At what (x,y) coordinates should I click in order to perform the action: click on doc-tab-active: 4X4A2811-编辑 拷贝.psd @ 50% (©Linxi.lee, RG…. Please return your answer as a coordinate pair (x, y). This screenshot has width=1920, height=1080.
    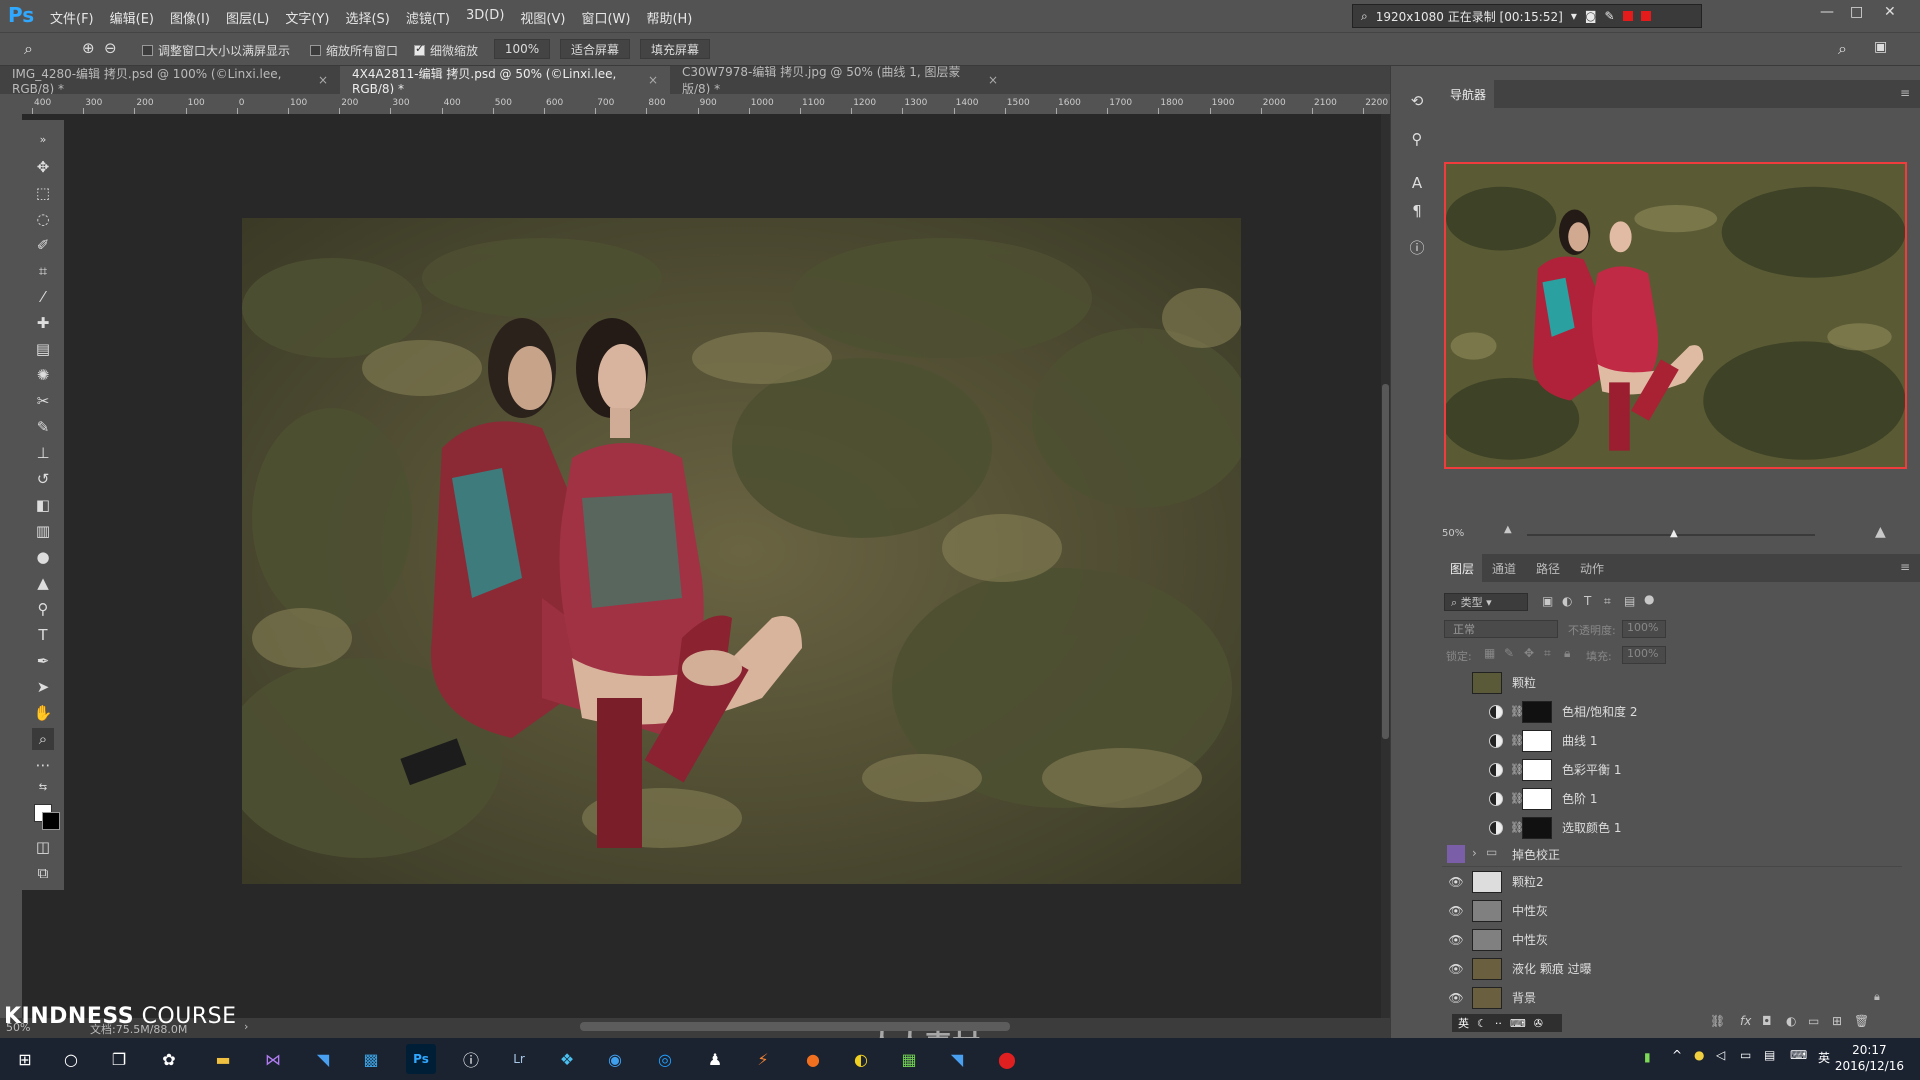
    Looking at the image, I should click on (505, 81).